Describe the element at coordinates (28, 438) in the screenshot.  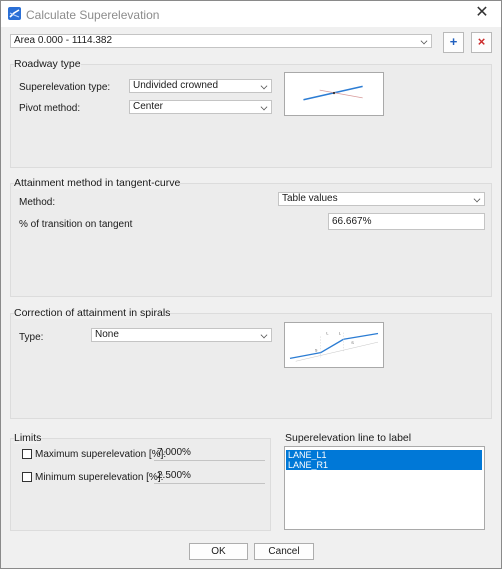
I see `limits-title: Limits` at that location.